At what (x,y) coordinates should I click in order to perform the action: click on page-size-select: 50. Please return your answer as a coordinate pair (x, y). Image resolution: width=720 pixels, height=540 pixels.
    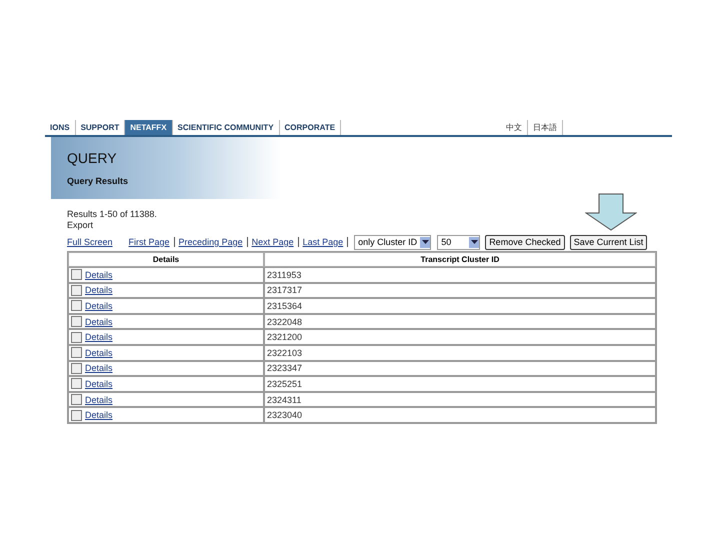
    Looking at the image, I should click on (458, 242).